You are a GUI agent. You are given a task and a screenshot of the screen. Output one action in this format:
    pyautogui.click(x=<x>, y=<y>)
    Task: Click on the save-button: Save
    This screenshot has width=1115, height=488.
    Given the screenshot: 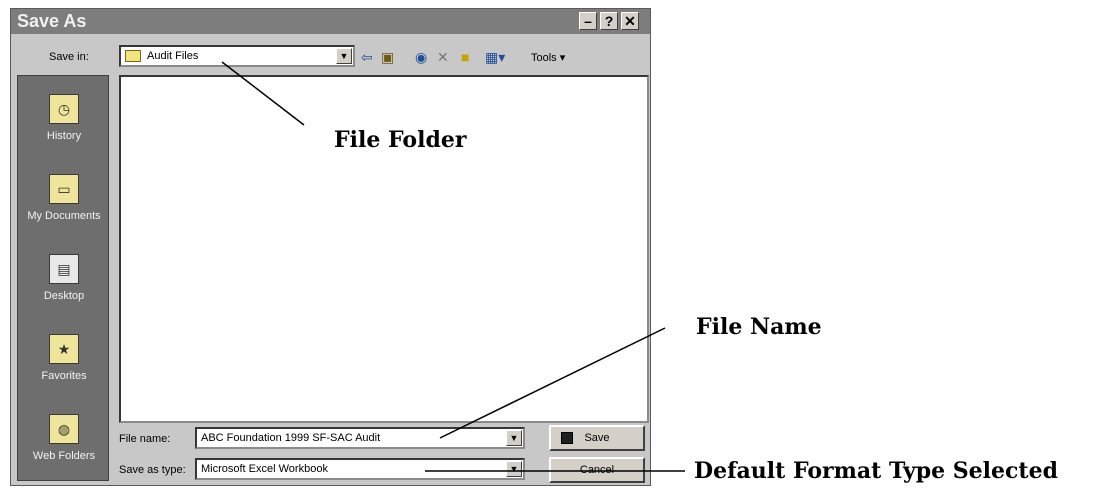 What is the action you would take?
    pyautogui.click(x=597, y=438)
    